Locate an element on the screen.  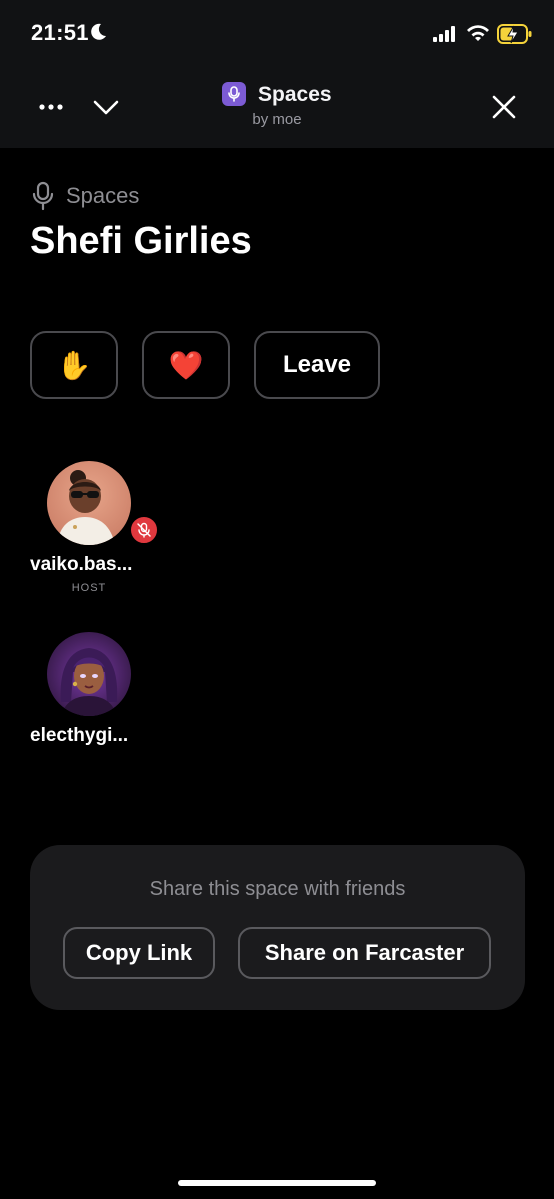
raised-hand-icon: ✋ is located at coordinates (74, 365).